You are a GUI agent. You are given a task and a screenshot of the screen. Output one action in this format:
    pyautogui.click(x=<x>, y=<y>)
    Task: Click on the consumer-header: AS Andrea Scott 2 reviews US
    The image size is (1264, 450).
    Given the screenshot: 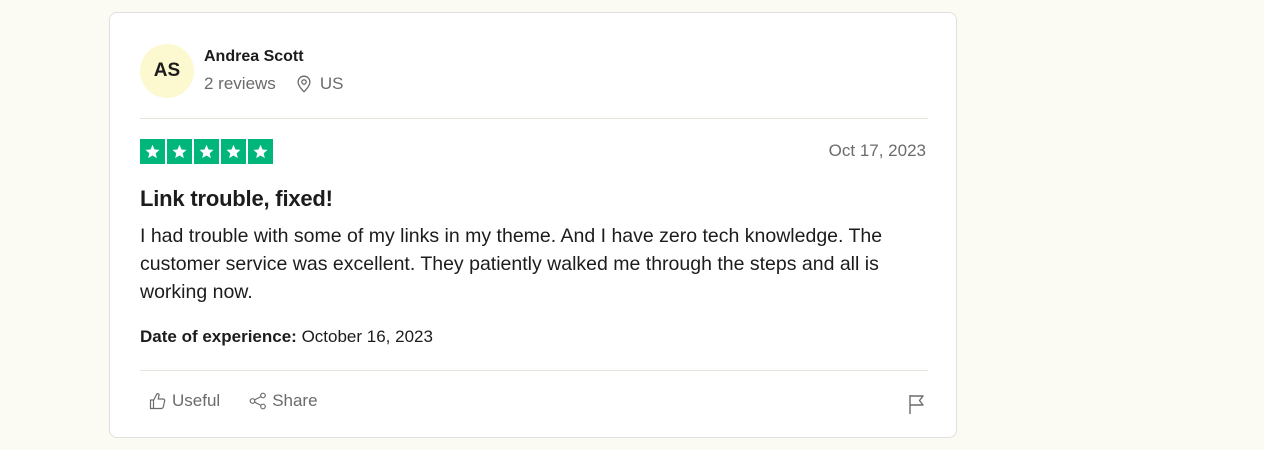 What is the action you would take?
    pyautogui.click(x=241, y=71)
    